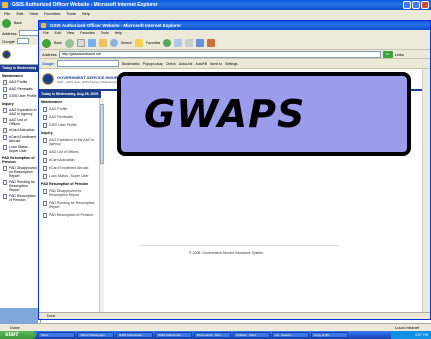 Image resolution: width=431 pixels, height=339 pixels. I want to click on back-window-header, so click(20, 55).